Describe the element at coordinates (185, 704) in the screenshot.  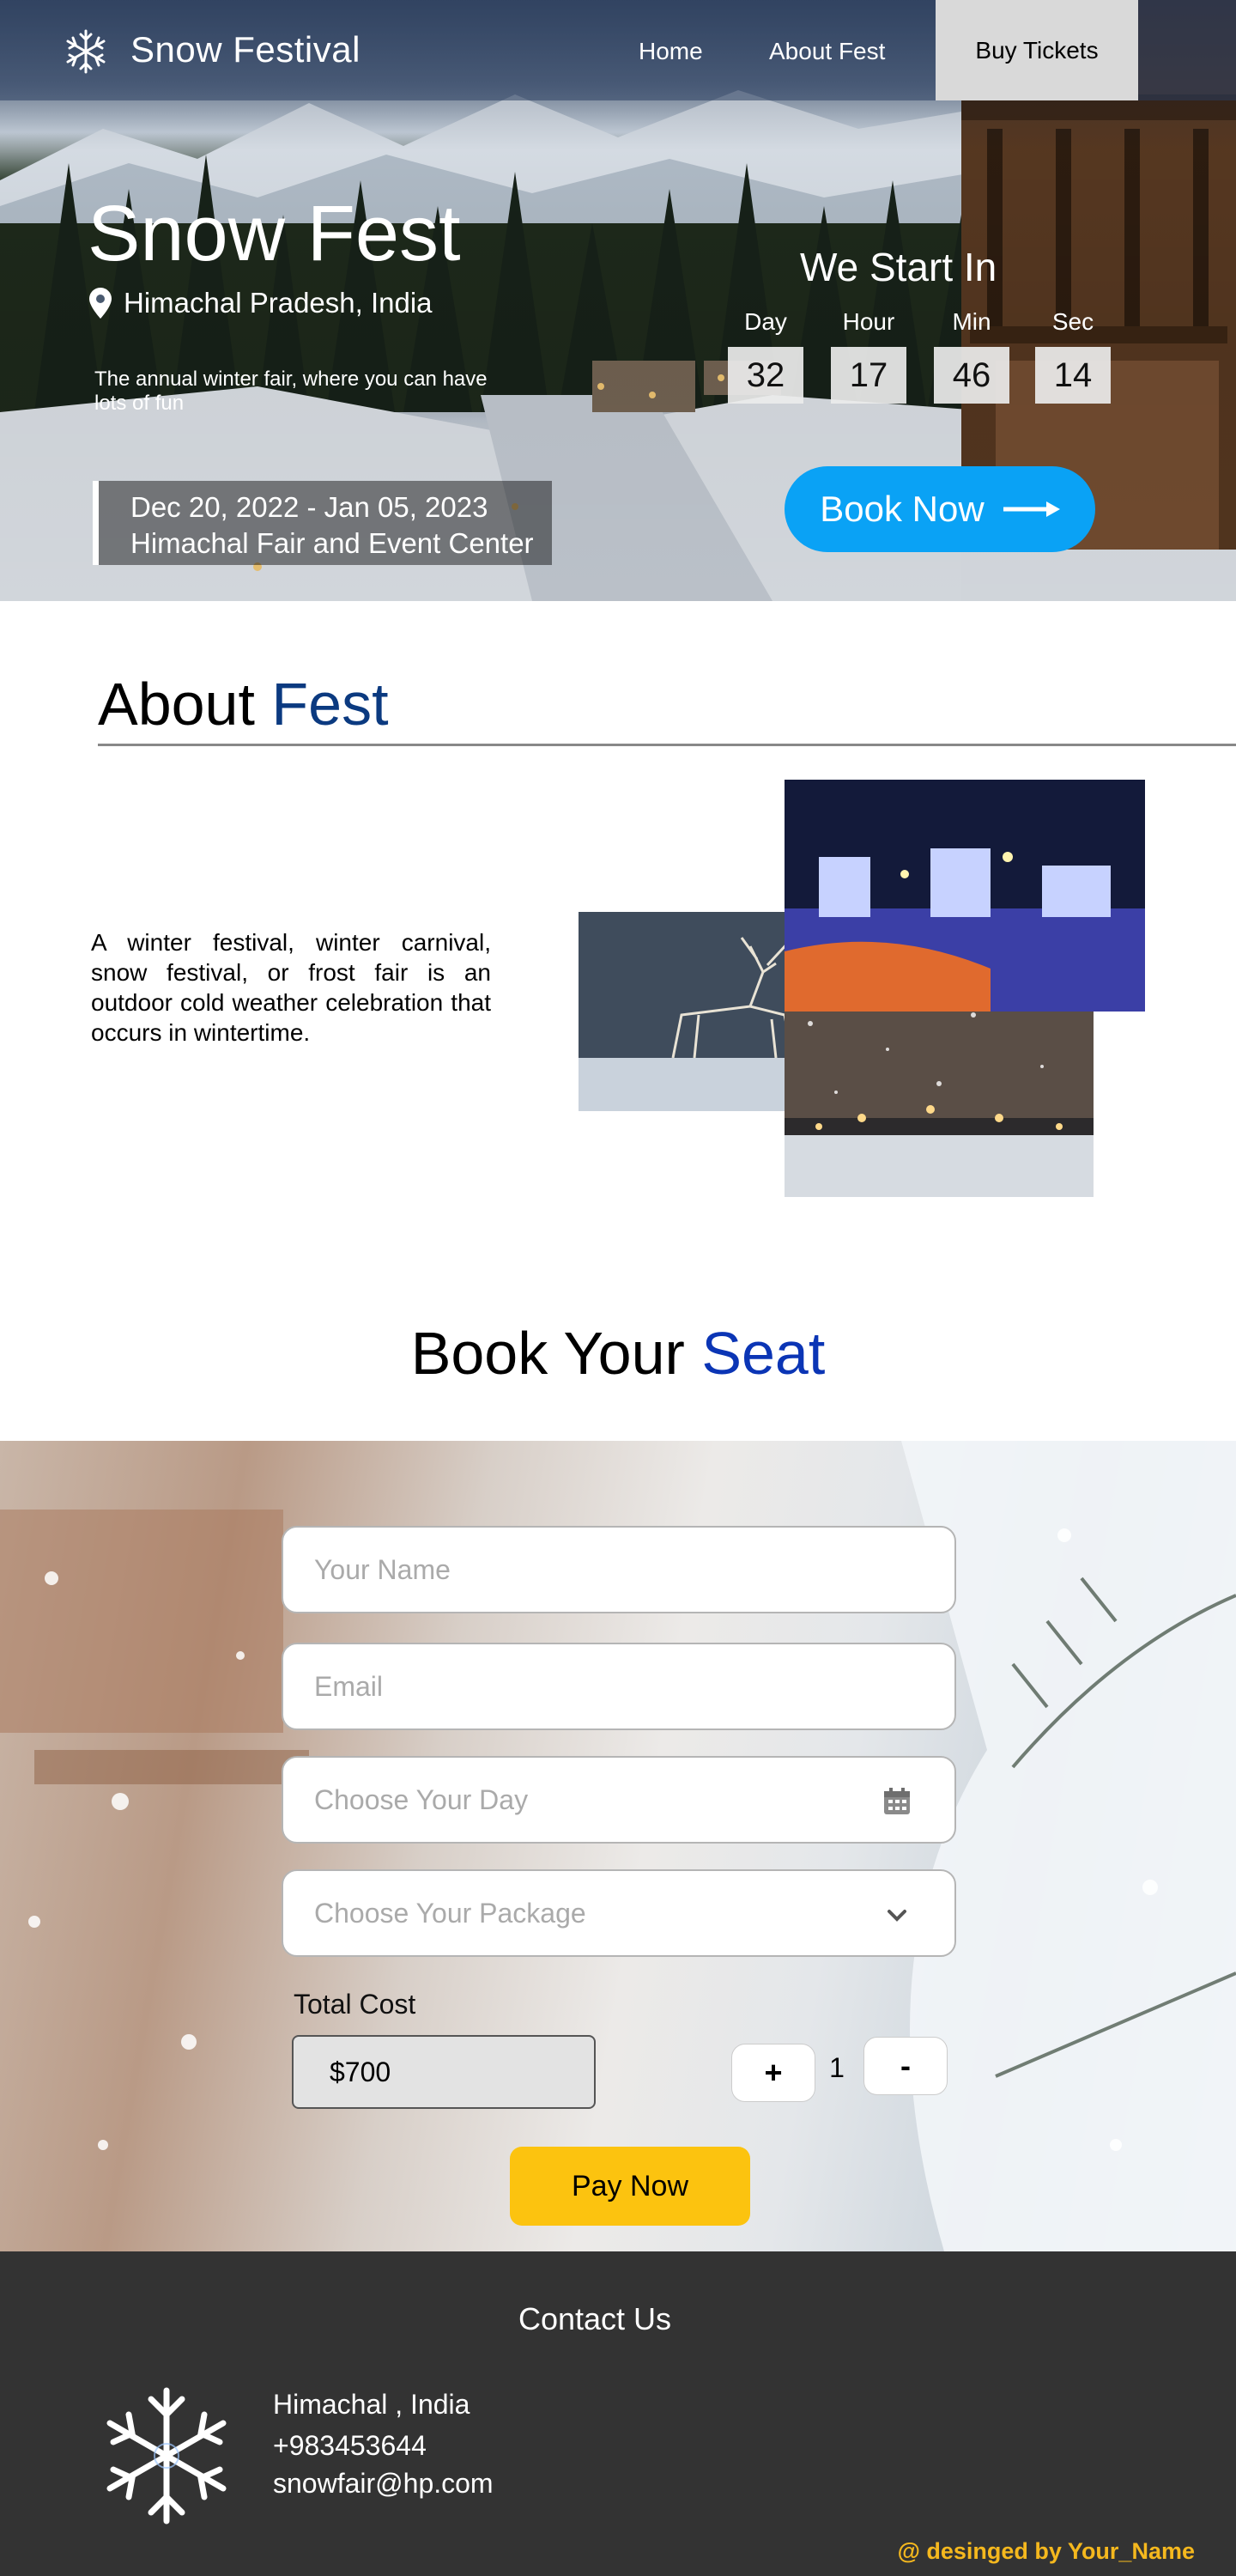
I see `about-heading-main: About` at that location.